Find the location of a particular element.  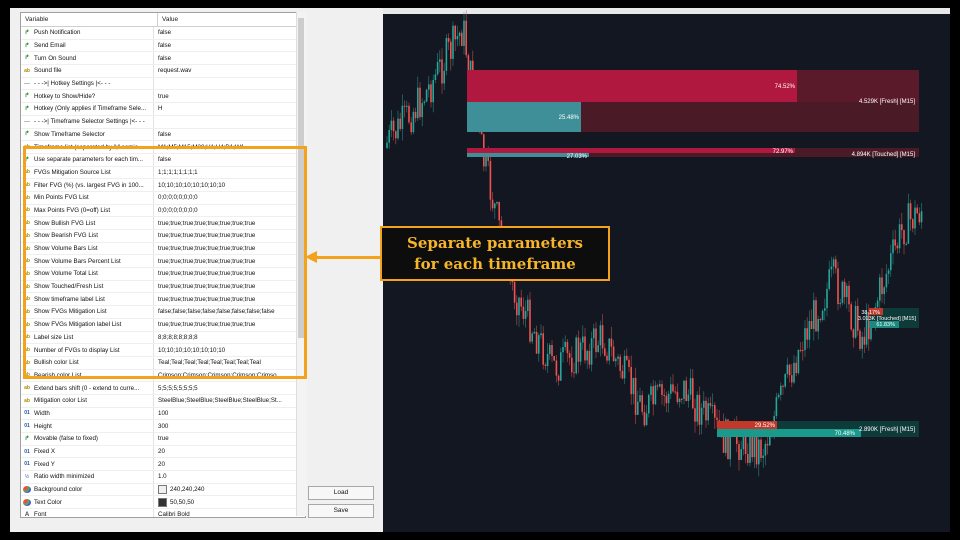

column-value: Value is located at coordinates (168, 19).